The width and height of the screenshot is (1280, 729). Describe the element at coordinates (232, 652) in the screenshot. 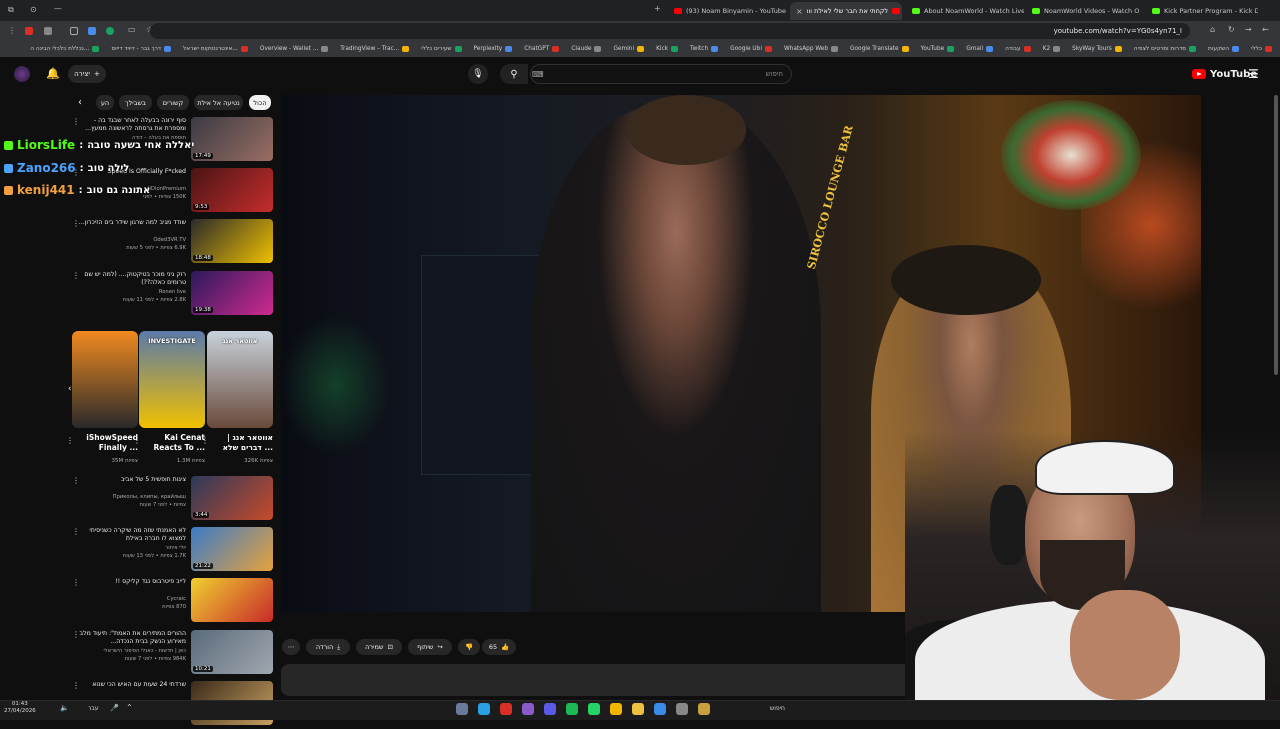

I see `video-thumbnail: 10:21` at that location.